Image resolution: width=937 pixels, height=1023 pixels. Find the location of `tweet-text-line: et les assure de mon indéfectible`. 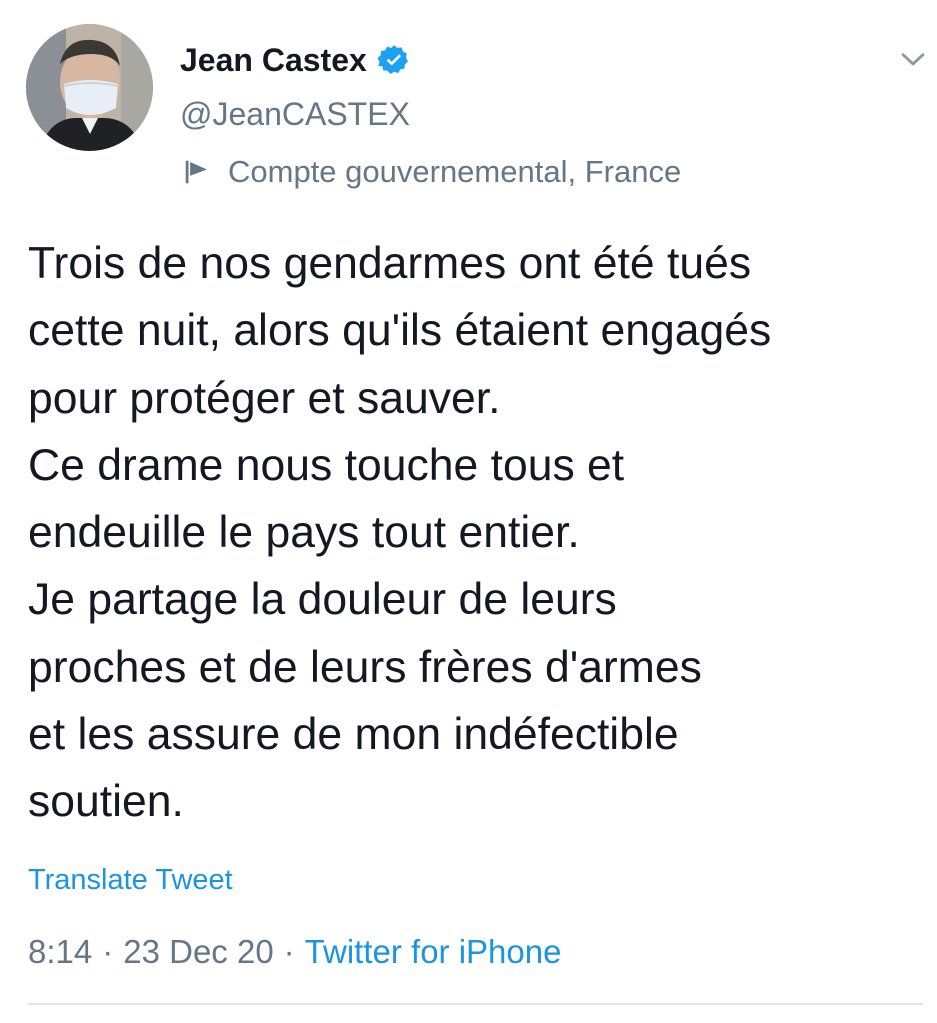

tweet-text-line: et les assure de mon indéfectible is located at coordinates (353, 735).